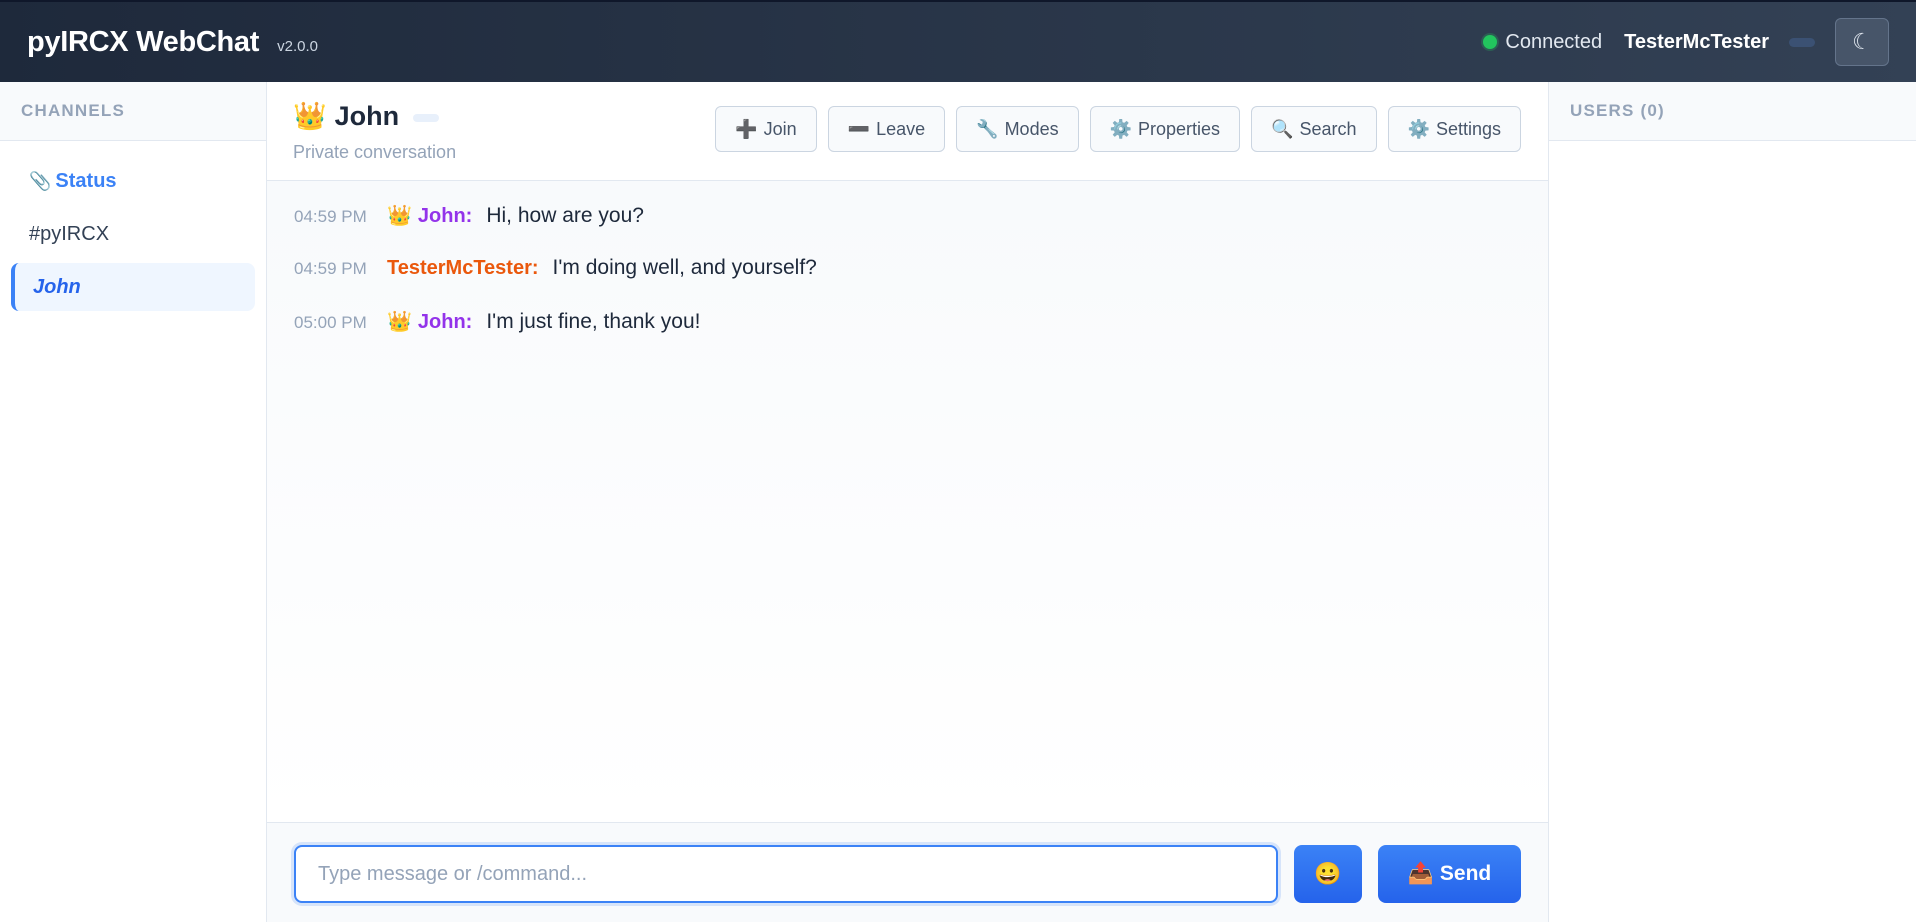 This screenshot has height=922, width=1916. Describe the element at coordinates (593, 321) in the screenshot. I see `message-text: I'm just fine, thank you!` at that location.